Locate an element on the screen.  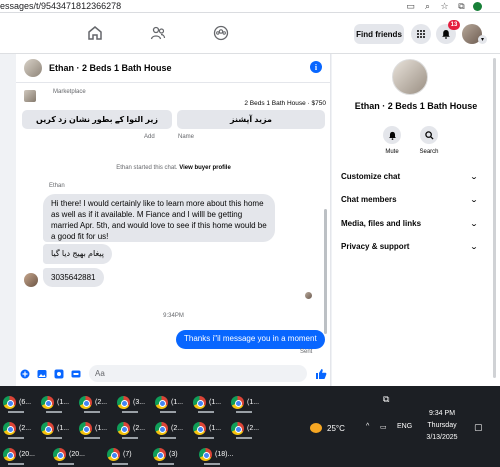
search-button is located at coordinates (429, 135).